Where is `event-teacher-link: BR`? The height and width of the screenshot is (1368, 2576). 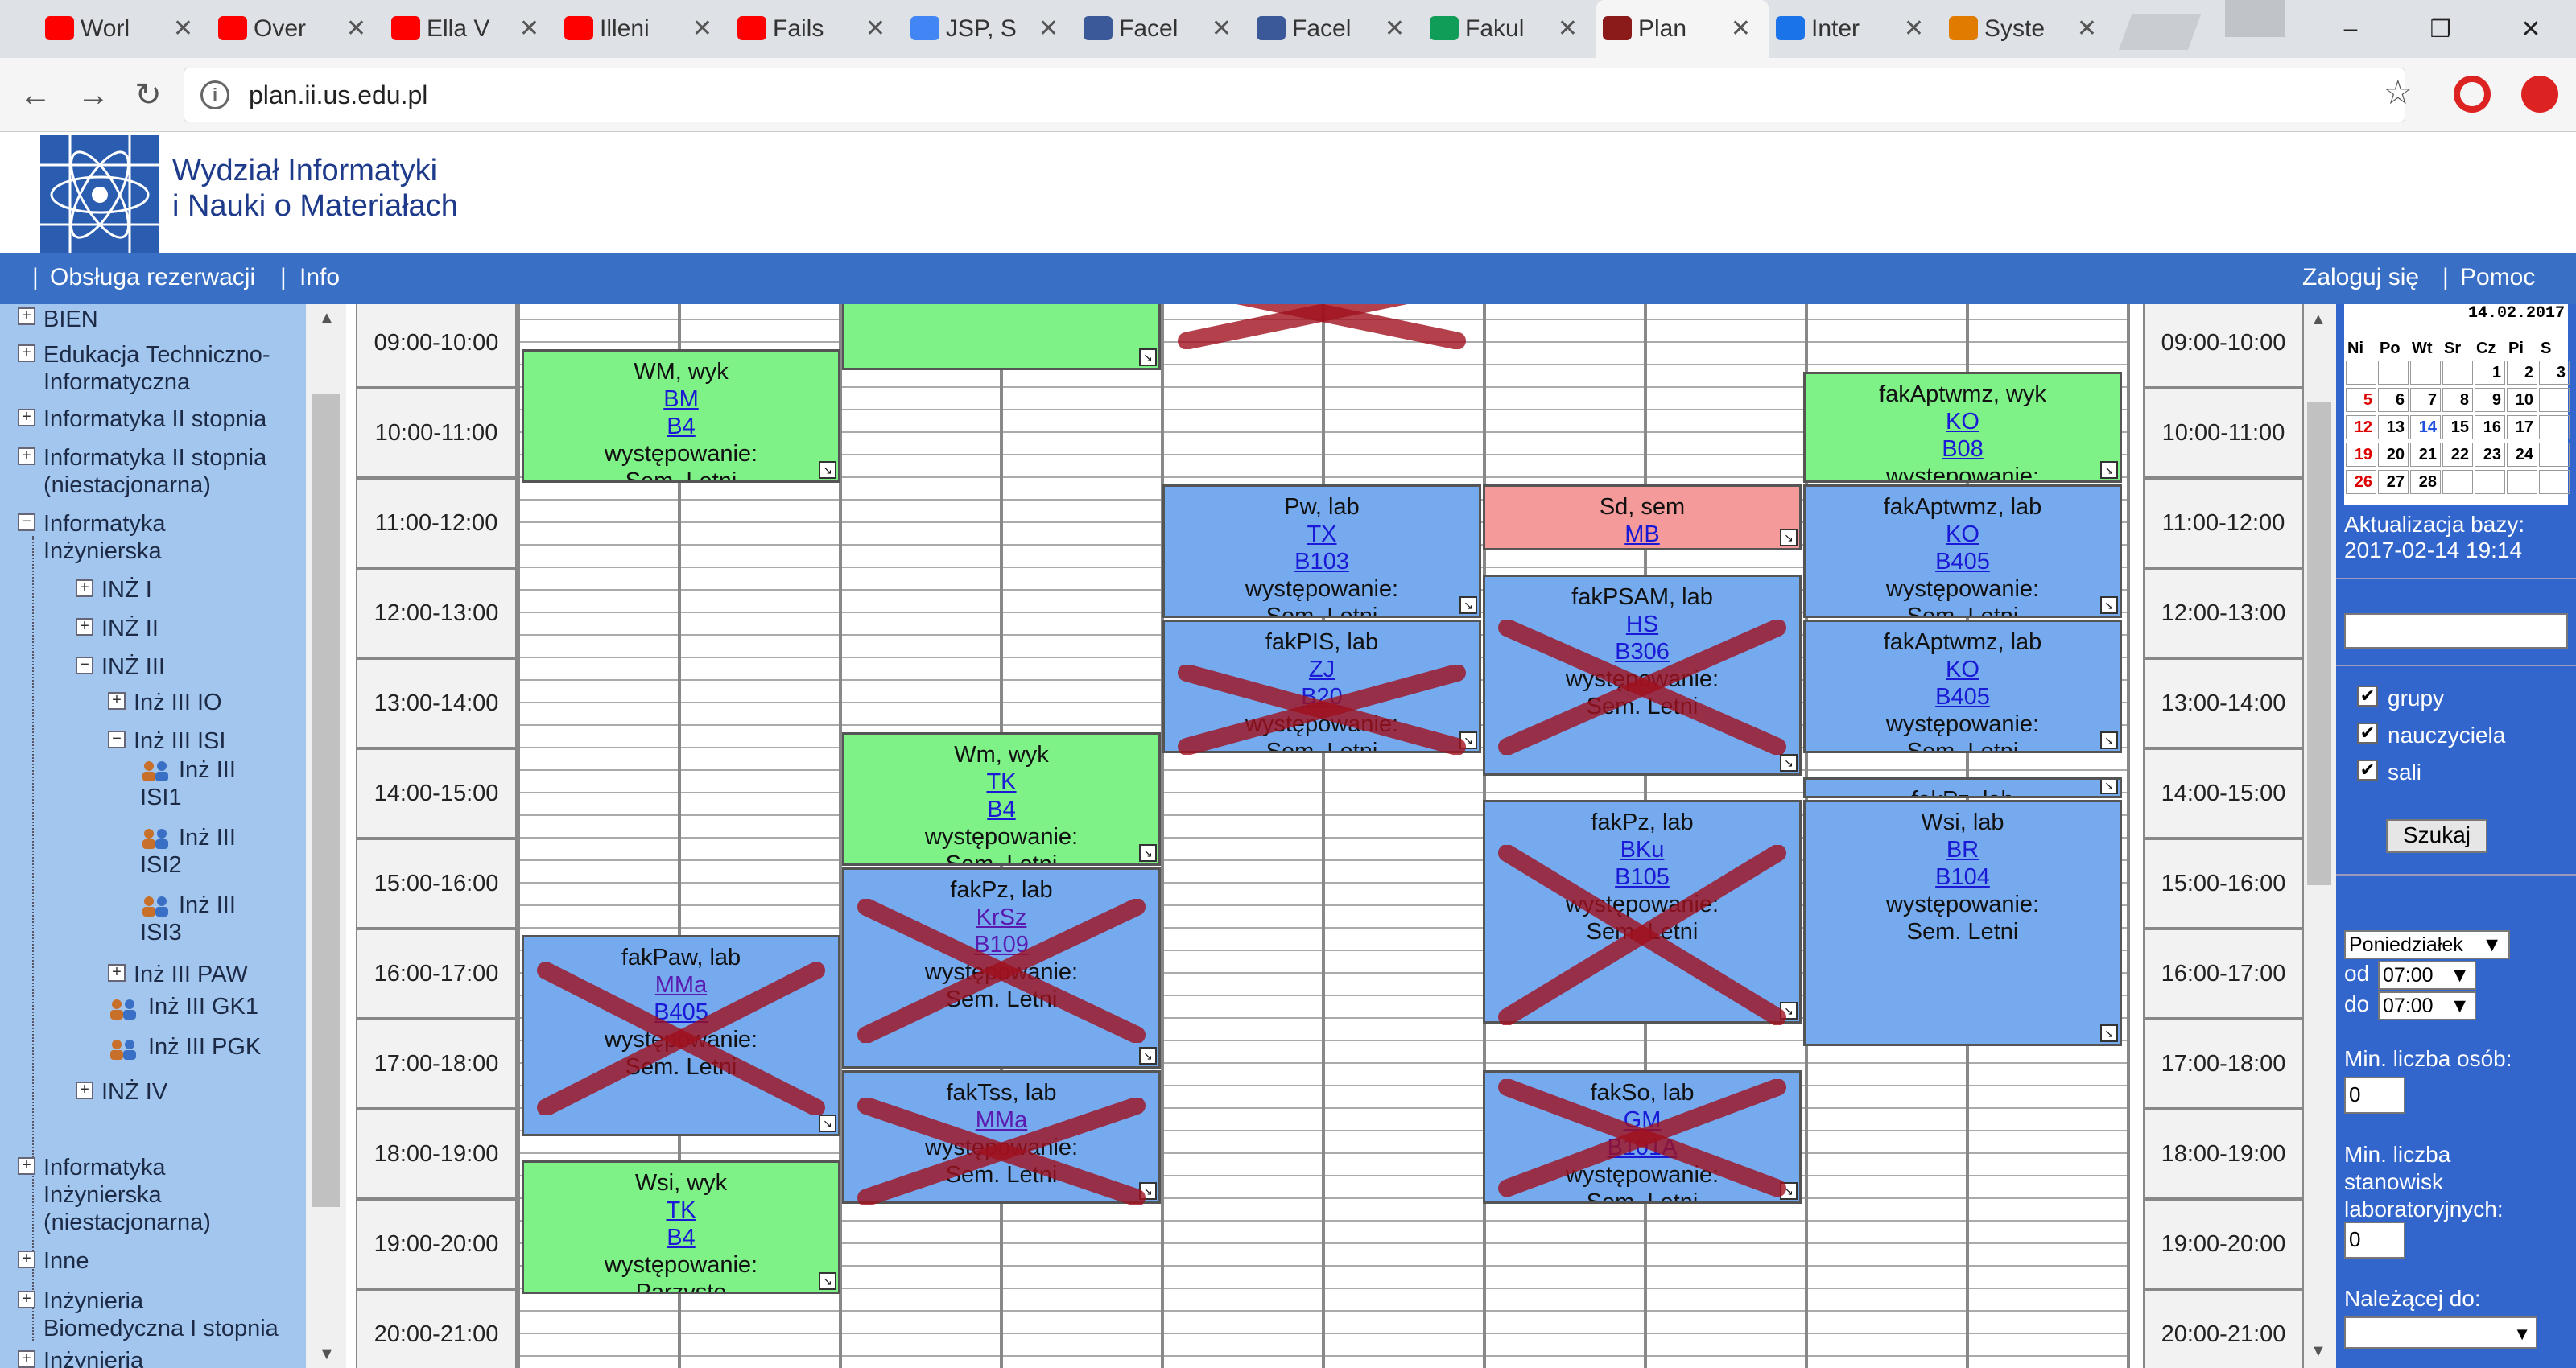 event-teacher-link: BR is located at coordinates (1963, 850).